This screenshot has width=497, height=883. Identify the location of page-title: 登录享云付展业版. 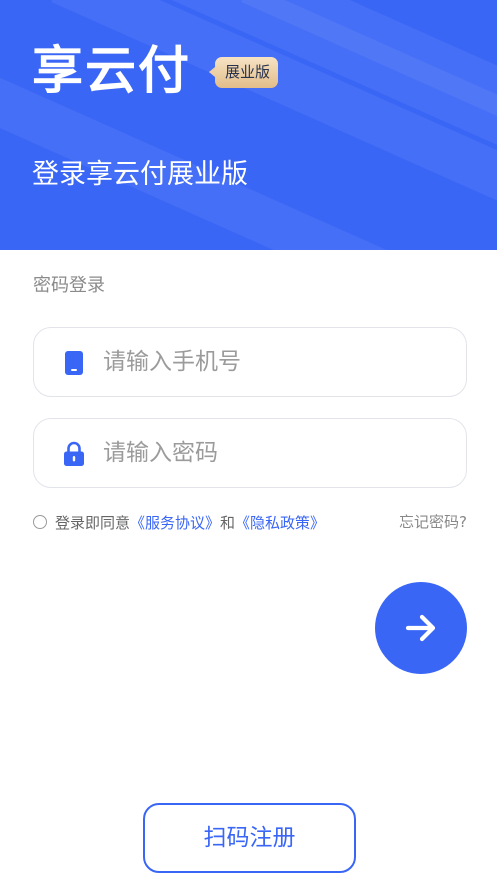
(140, 174).